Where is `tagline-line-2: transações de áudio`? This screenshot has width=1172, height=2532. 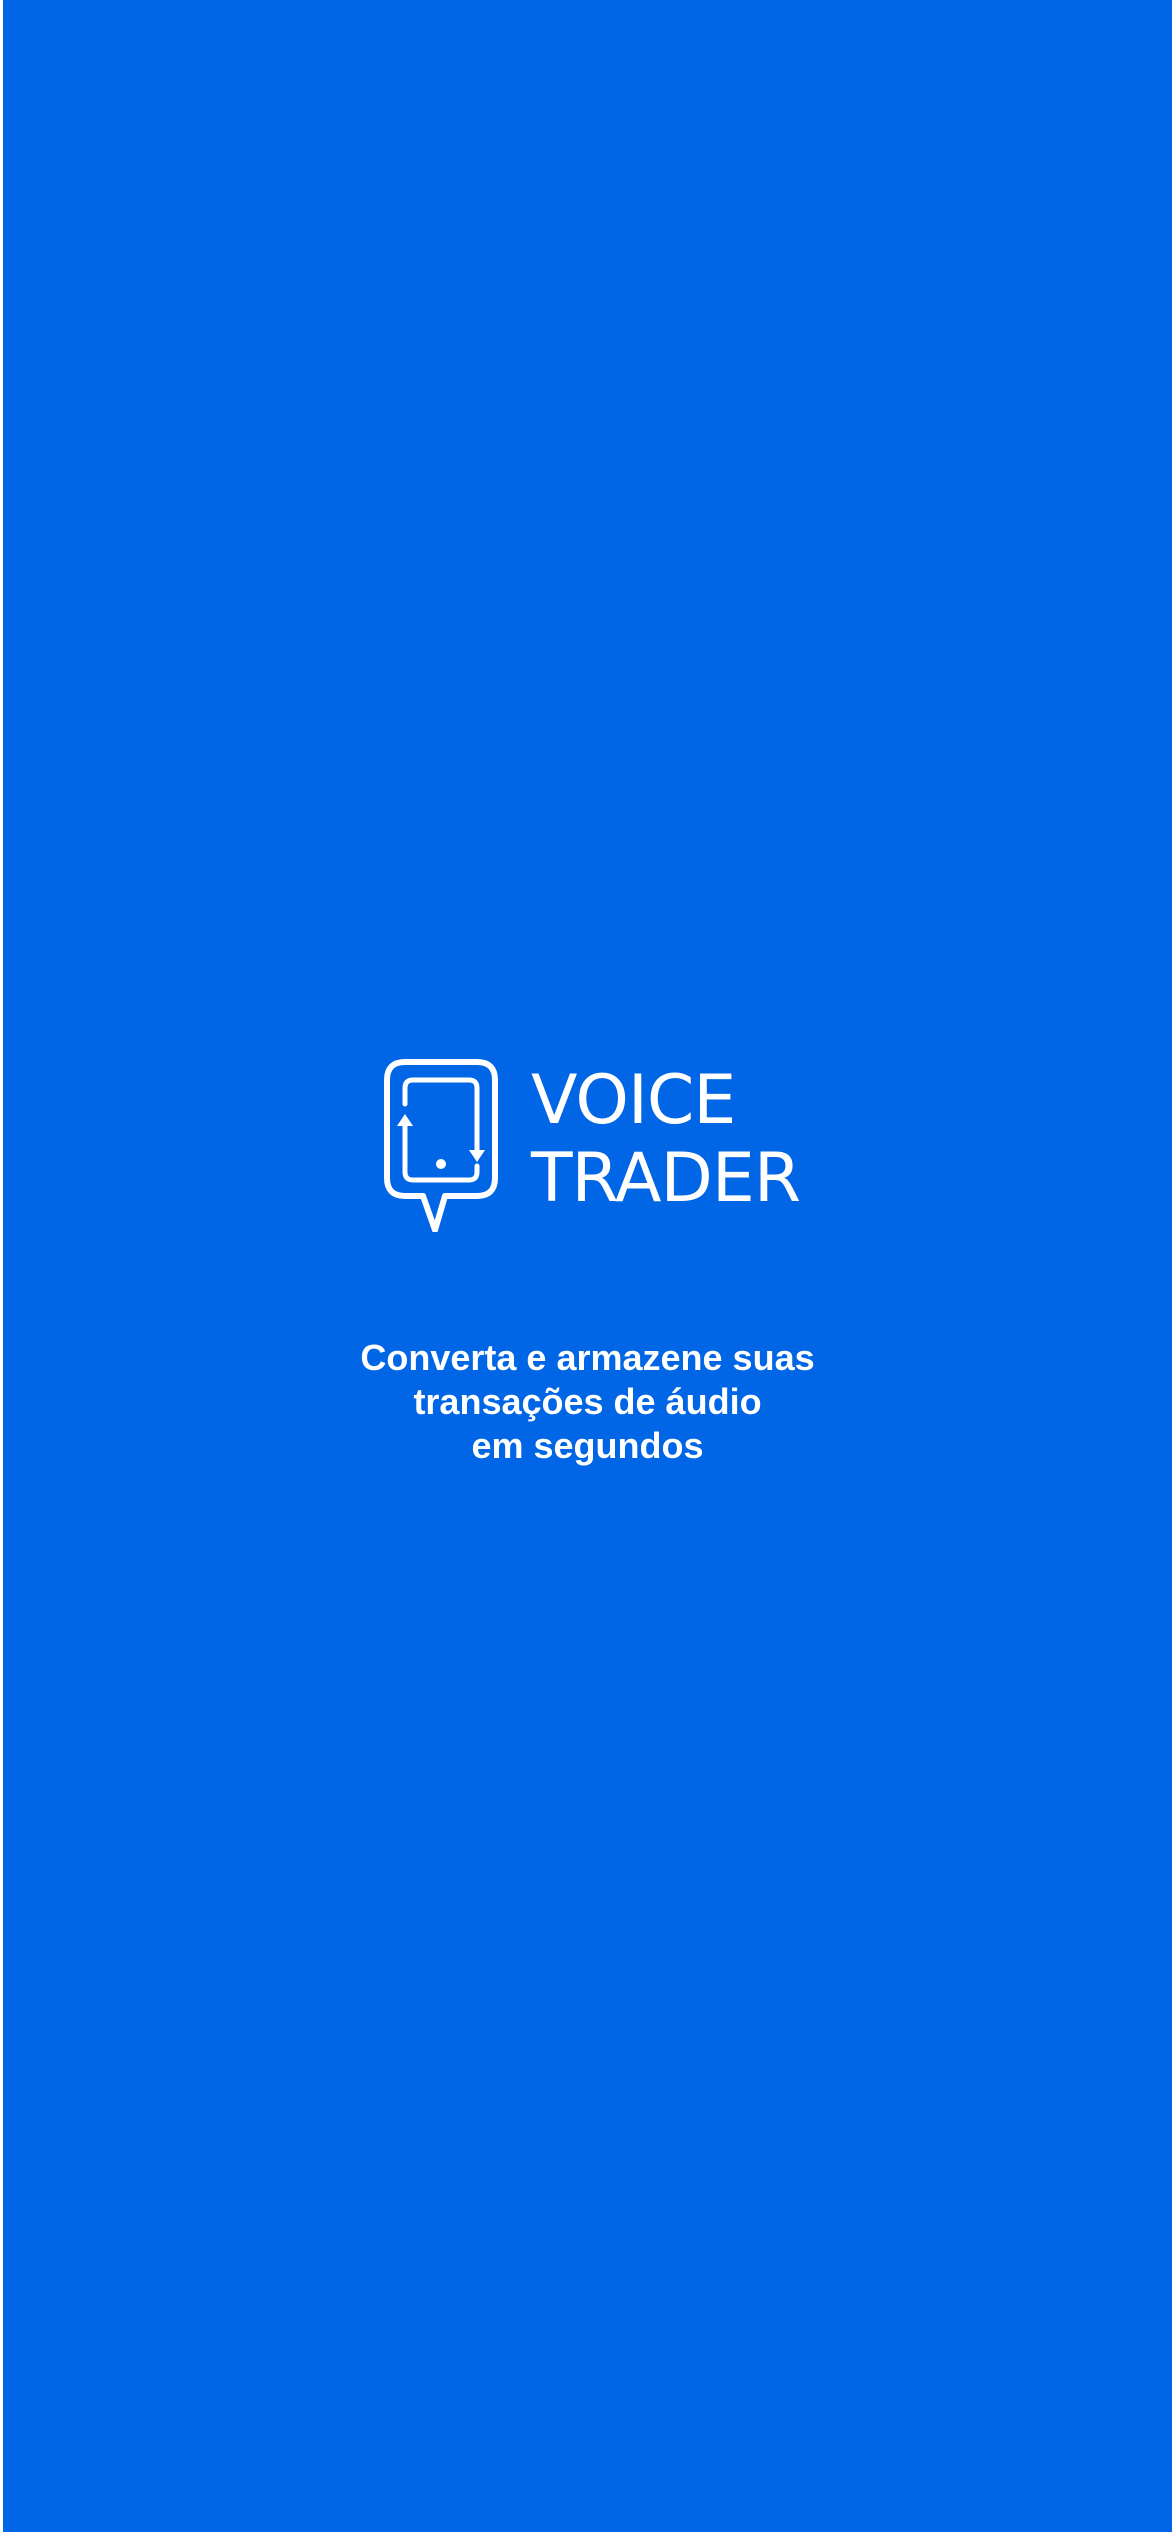
tagline-line-2: transações de áudio is located at coordinates (587, 1401).